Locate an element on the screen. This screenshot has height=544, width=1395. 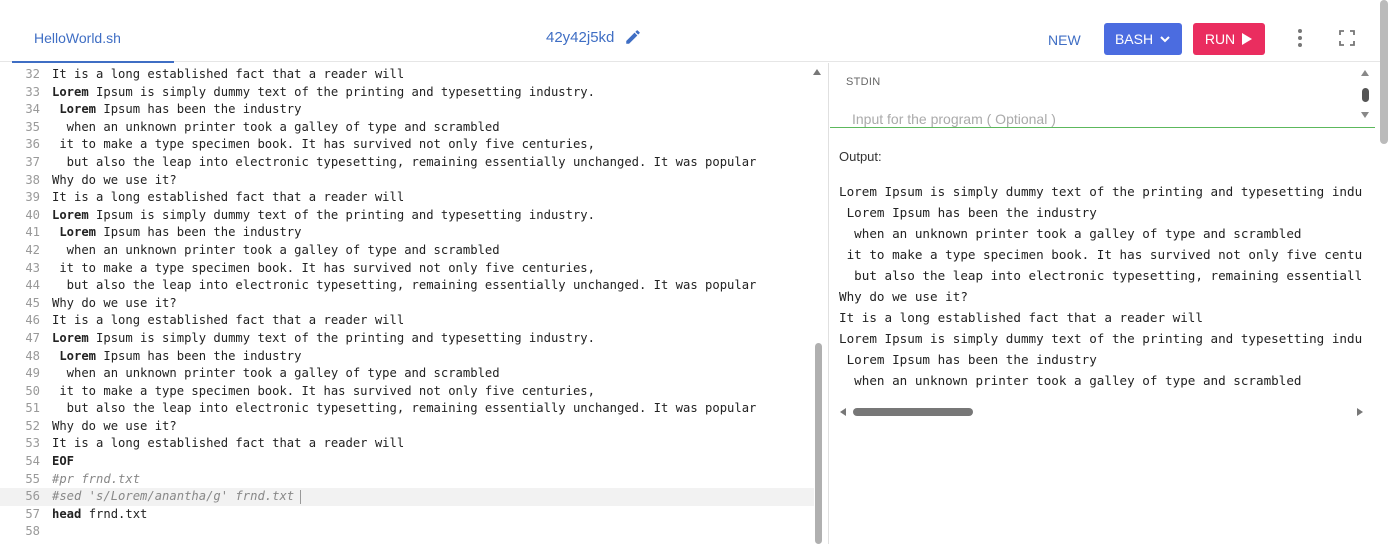
line-number: 57 is located at coordinates (32, 513).